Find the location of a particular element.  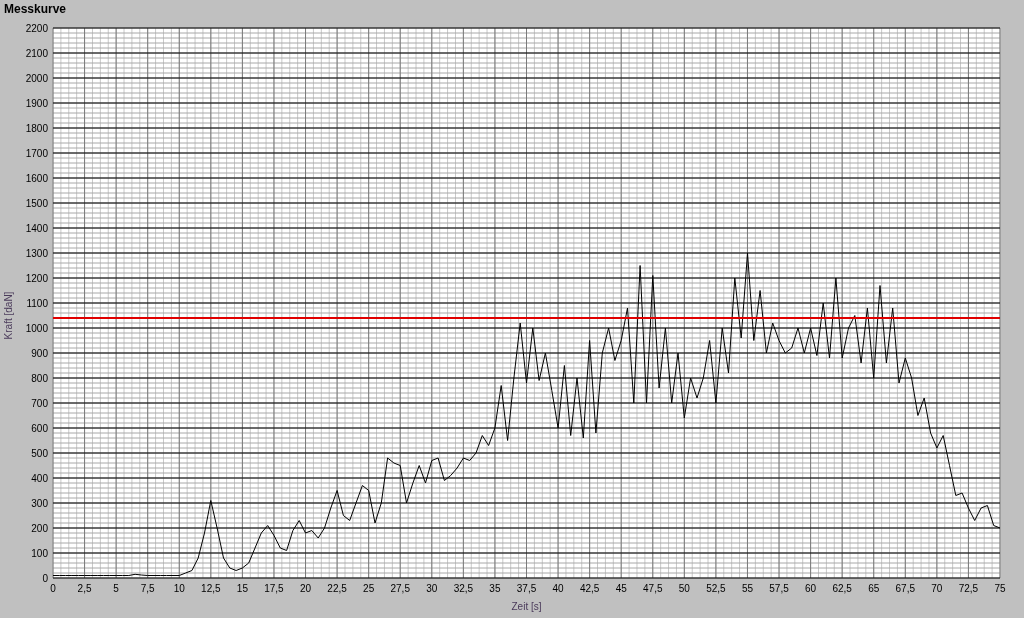

tick-label: 1600 is located at coordinates (36, 178).